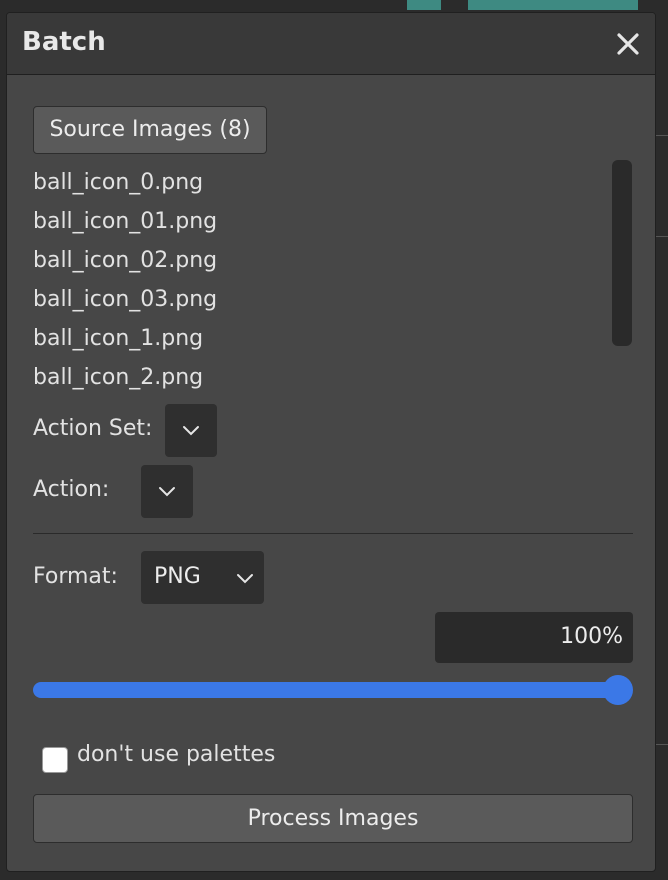  I want to click on quality-percent-value: 100%, so click(591, 636).